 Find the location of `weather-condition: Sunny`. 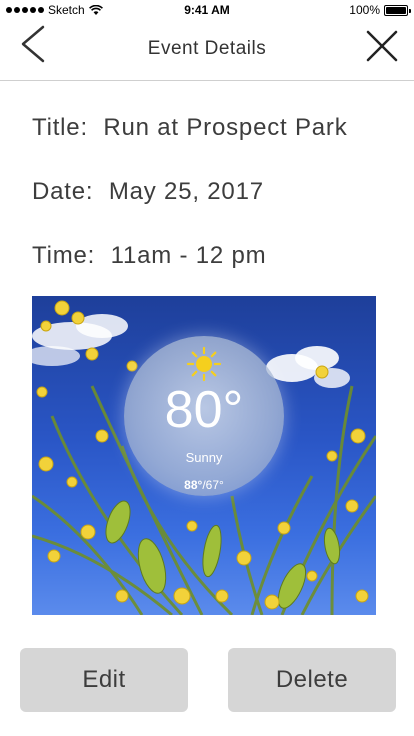

weather-condition: Sunny is located at coordinates (204, 457).